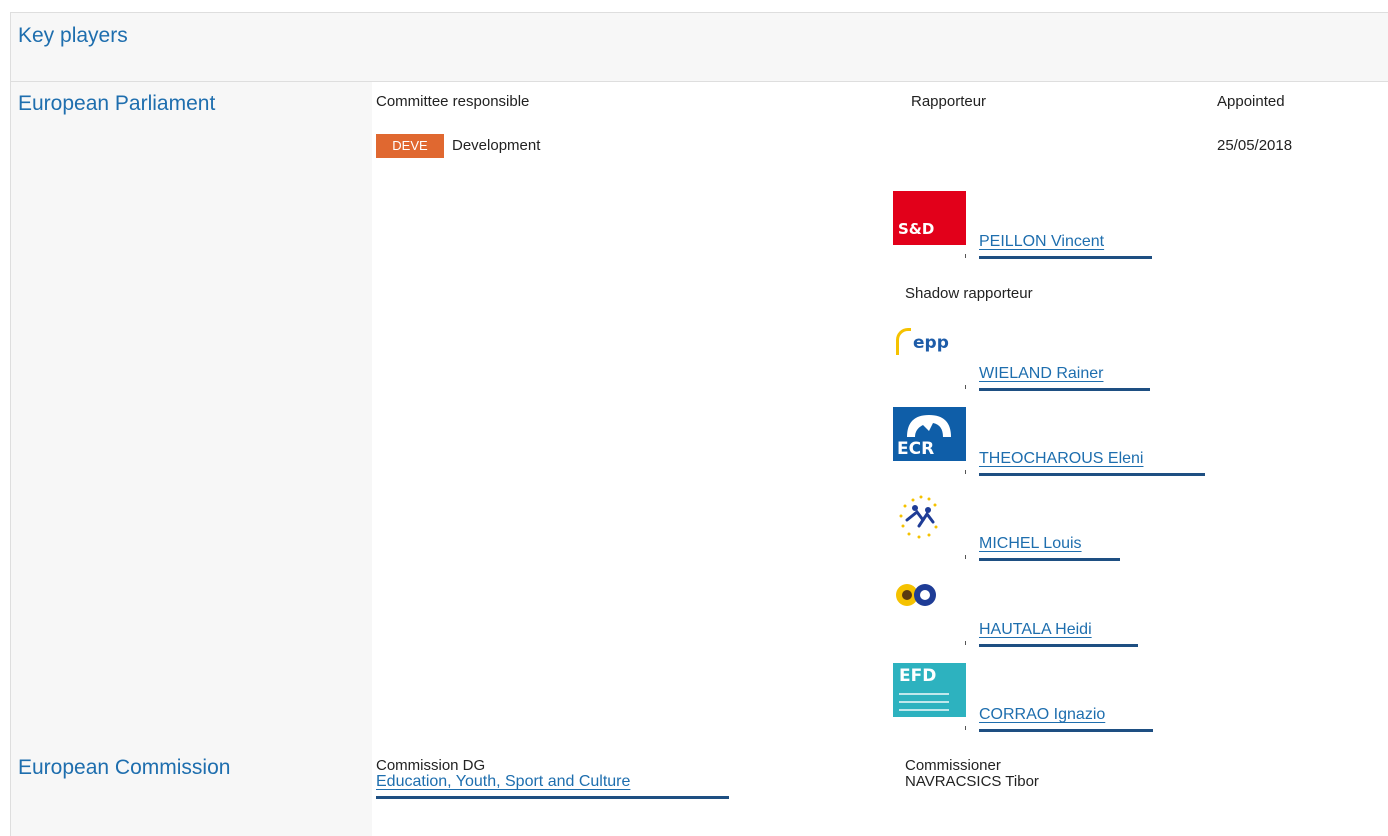 The image size is (1388, 836). What do you see at coordinates (929, 690) in the screenshot?
I see `efdd-group-logo-icon: EFD` at bounding box center [929, 690].